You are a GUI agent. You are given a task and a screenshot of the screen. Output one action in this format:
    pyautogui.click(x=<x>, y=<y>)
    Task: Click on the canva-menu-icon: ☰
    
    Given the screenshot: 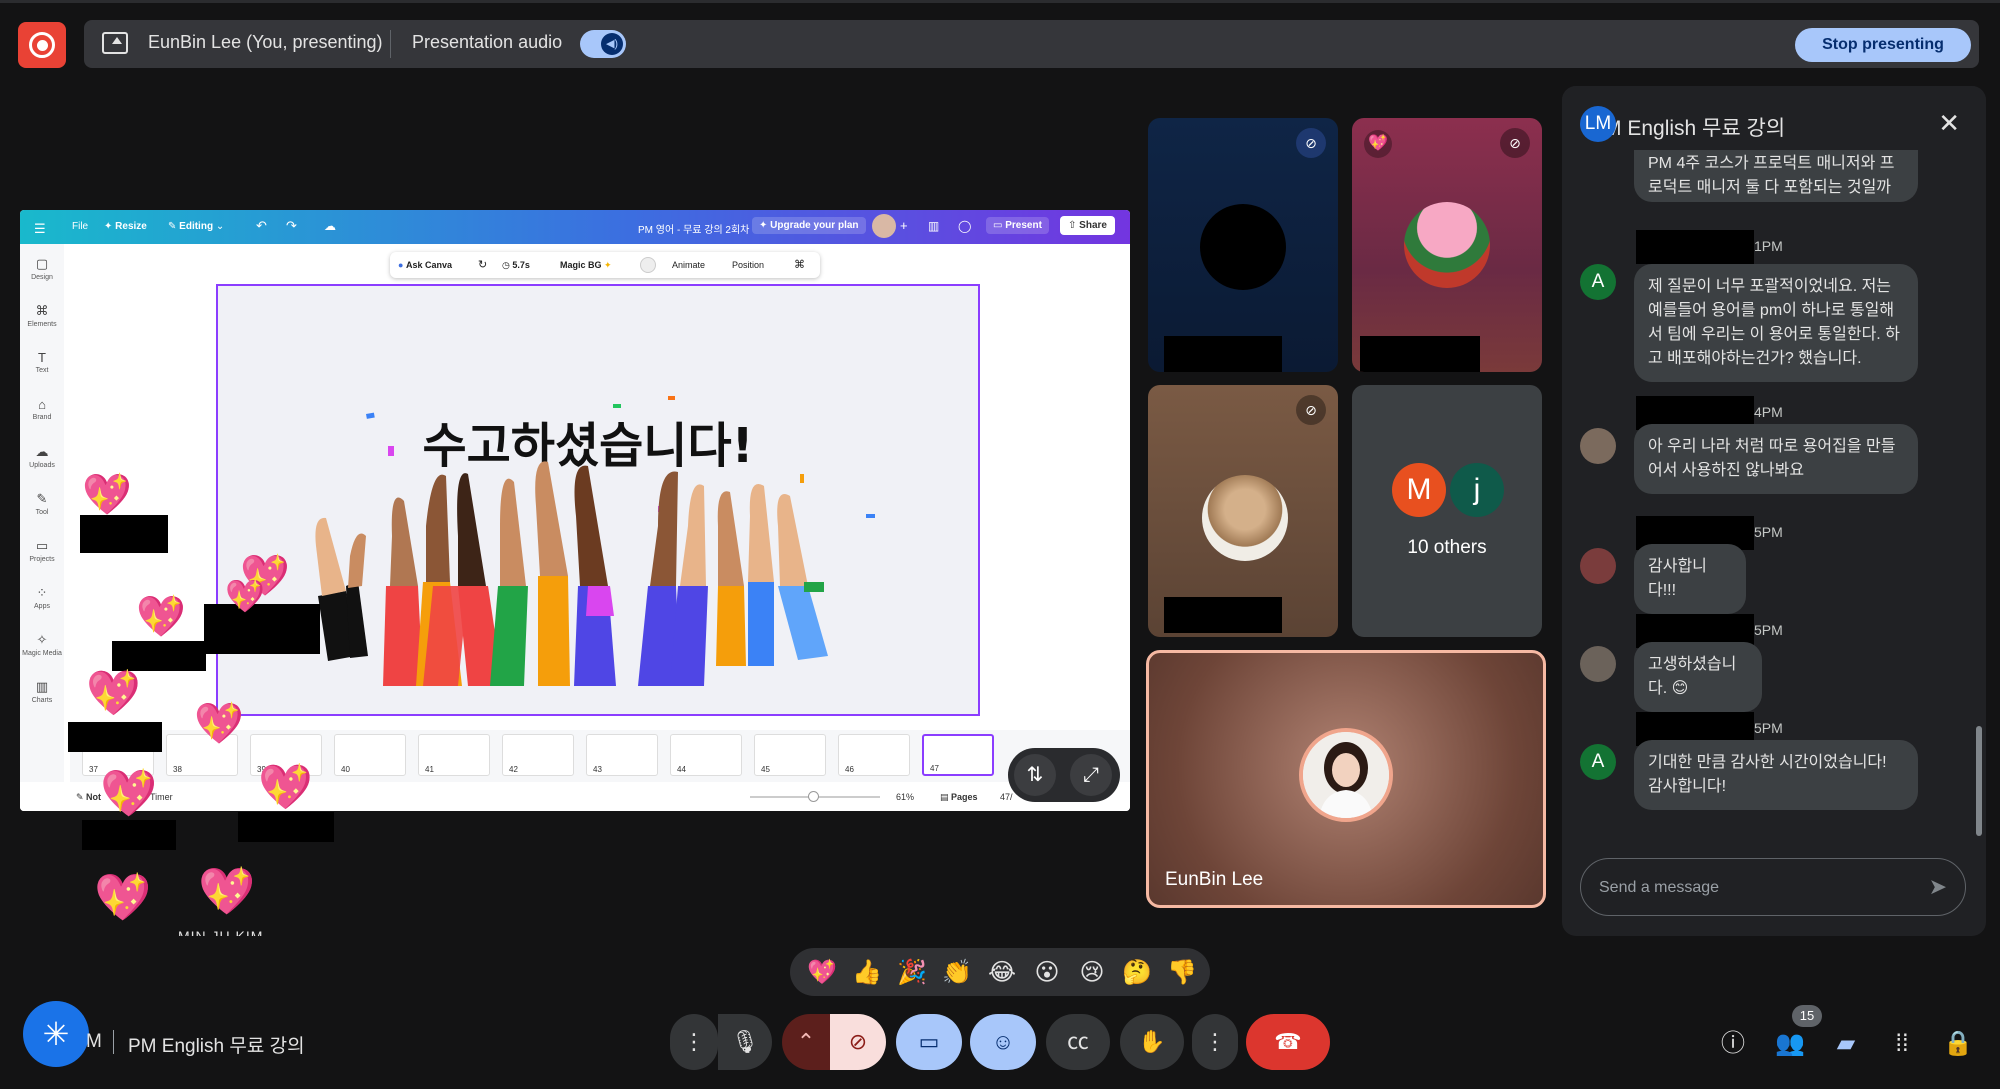 What is the action you would take?
    pyautogui.click(x=40, y=229)
    